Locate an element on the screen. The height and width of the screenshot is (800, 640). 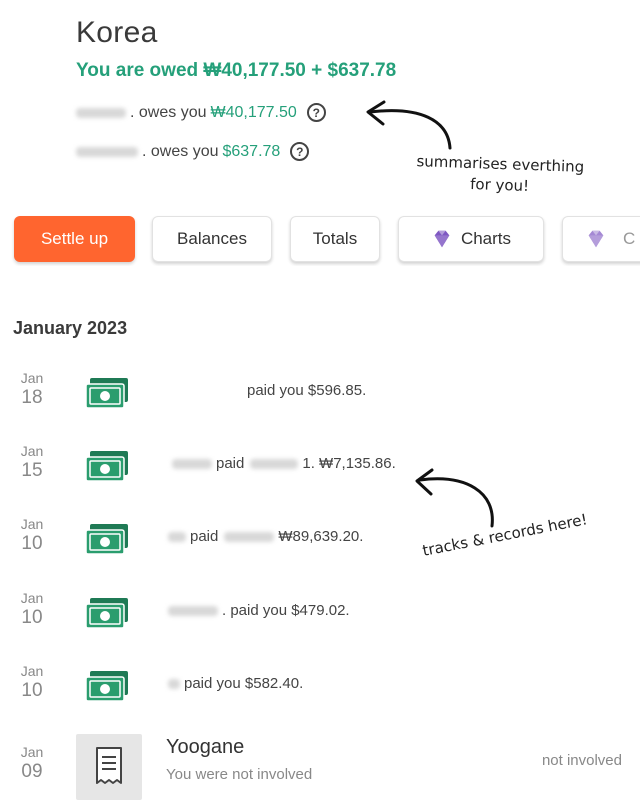
balances-button: Balances is located at coordinates (212, 239).